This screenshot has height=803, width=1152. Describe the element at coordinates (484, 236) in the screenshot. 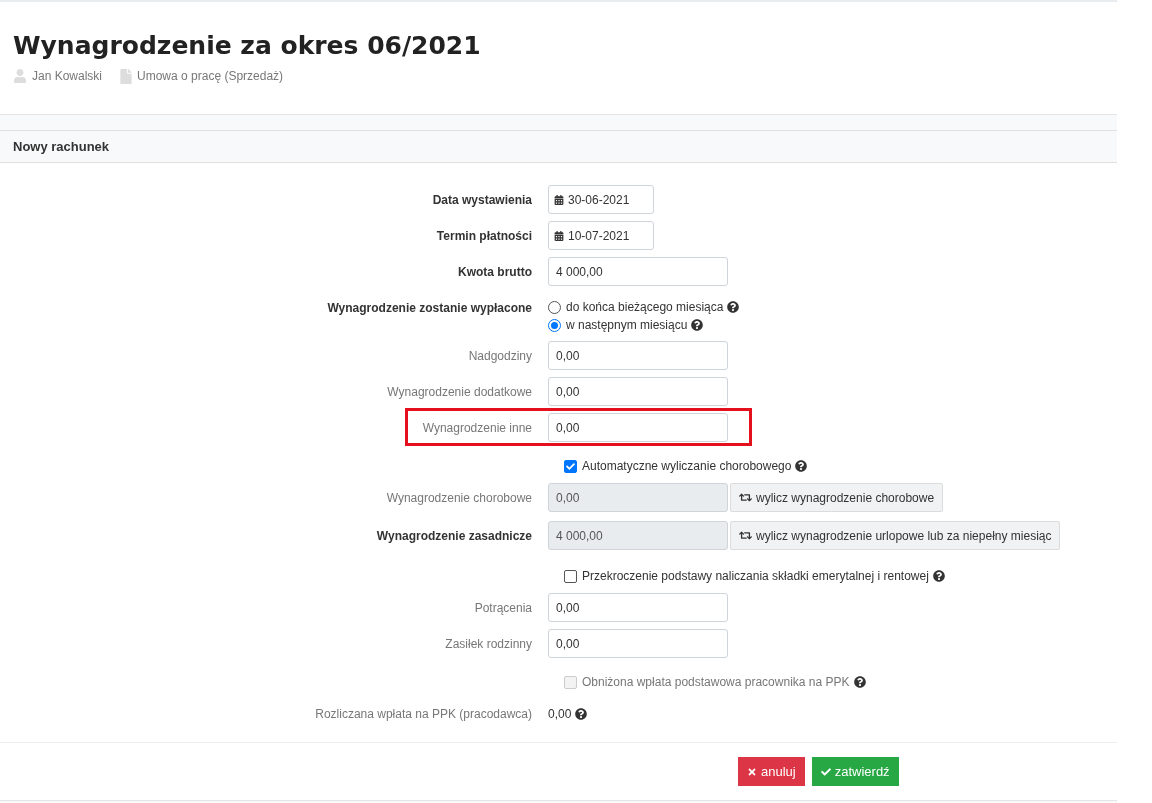

I see `field-label: Termin płatności` at that location.